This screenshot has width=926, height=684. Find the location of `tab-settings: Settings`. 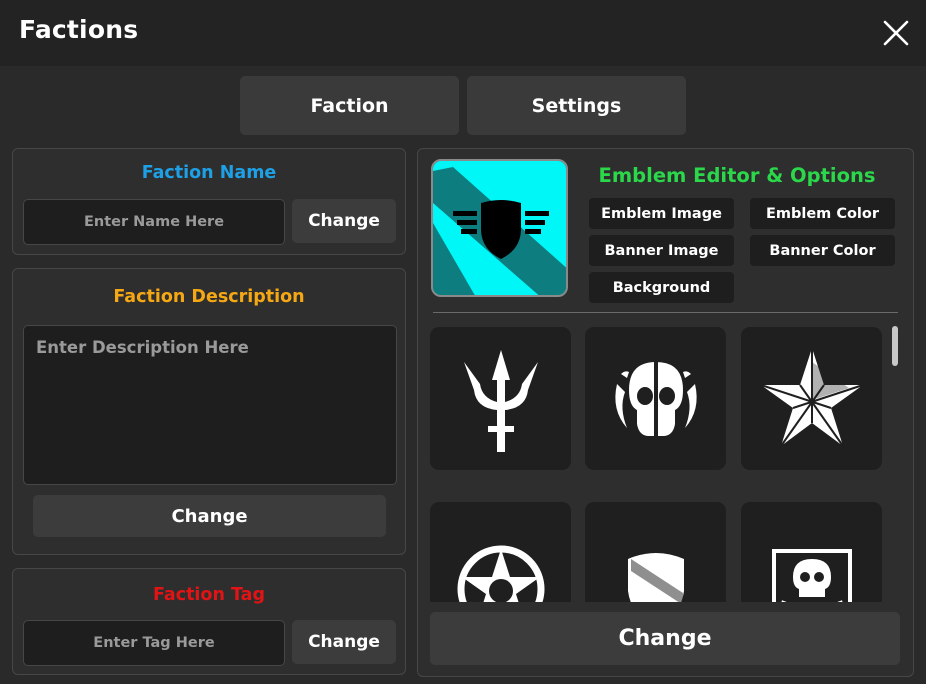

tab-settings: Settings is located at coordinates (576, 105).